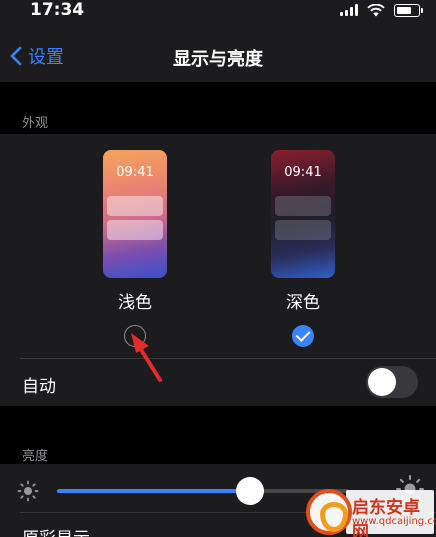 The width and height of the screenshot is (436, 537). What do you see at coordinates (35, 456) in the screenshot?
I see `brightness-section-label: 亮度` at bounding box center [35, 456].